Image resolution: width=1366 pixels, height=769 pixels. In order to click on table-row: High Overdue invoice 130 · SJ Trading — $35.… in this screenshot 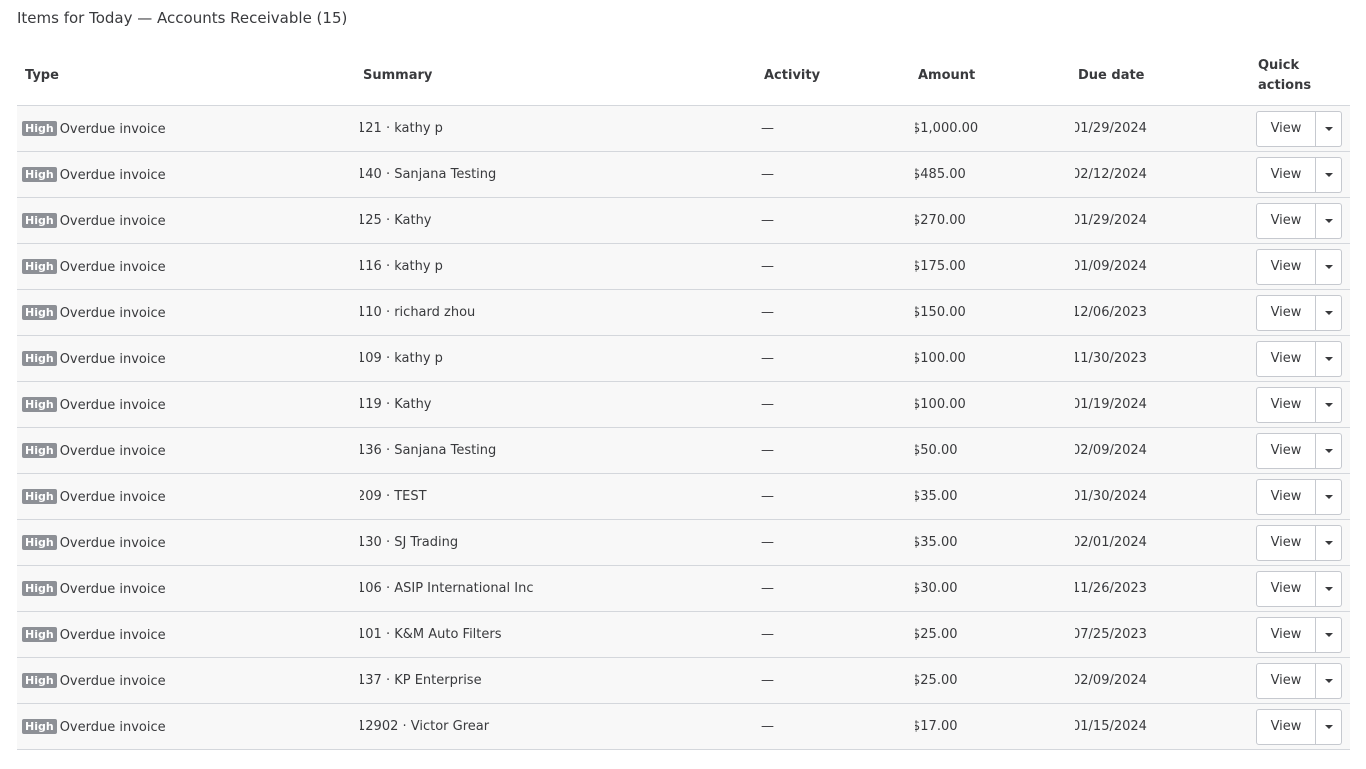, I will do `click(683, 542)`.